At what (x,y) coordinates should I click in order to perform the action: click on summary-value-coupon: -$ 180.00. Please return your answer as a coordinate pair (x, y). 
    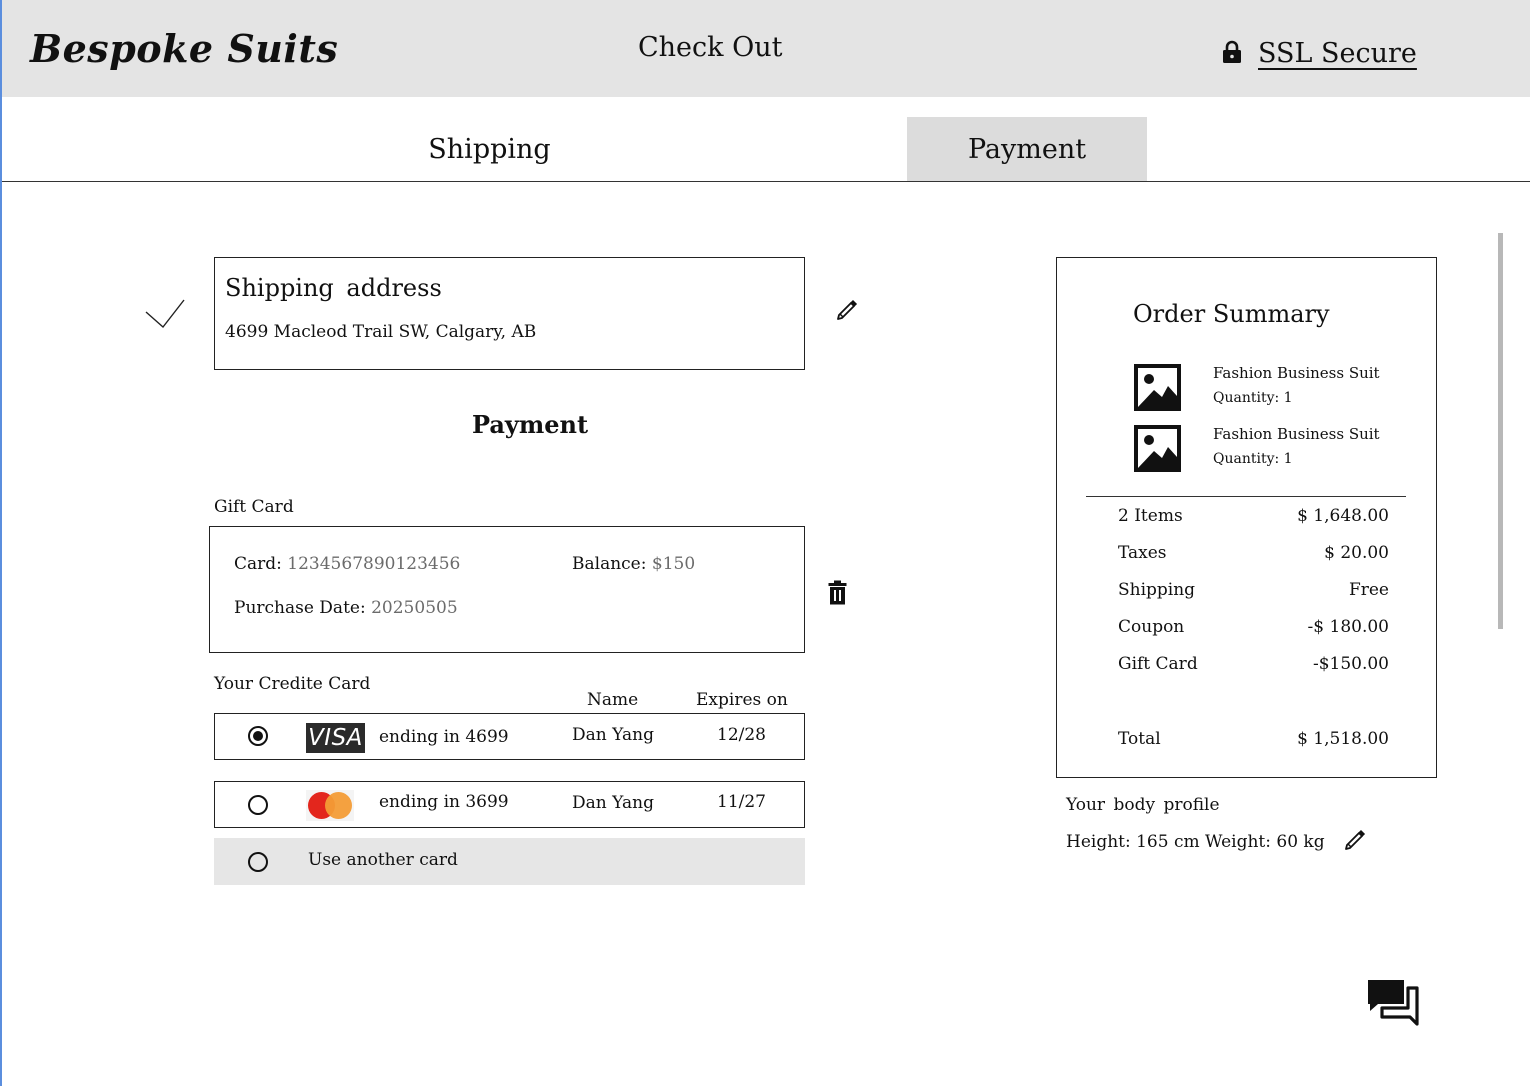
    Looking at the image, I should click on (1348, 627).